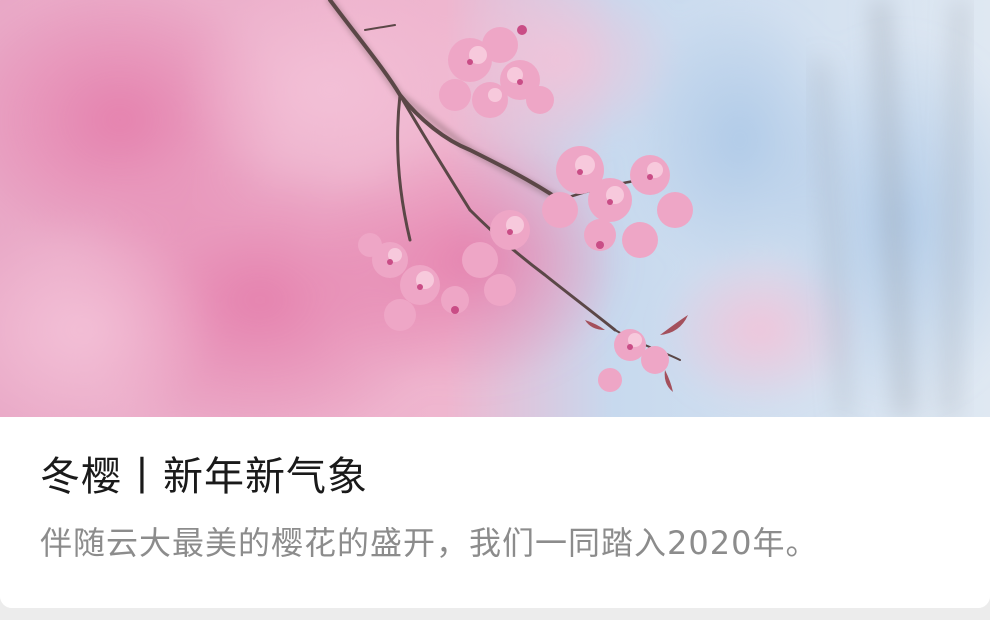 This screenshot has height=620, width=990. What do you see at coordinates (429, 543) in the screenshot?
I see `article-description: 伴随云大最美的樱花的盛开，我们一同踏入2020年。` at bounding box center [429, 543].